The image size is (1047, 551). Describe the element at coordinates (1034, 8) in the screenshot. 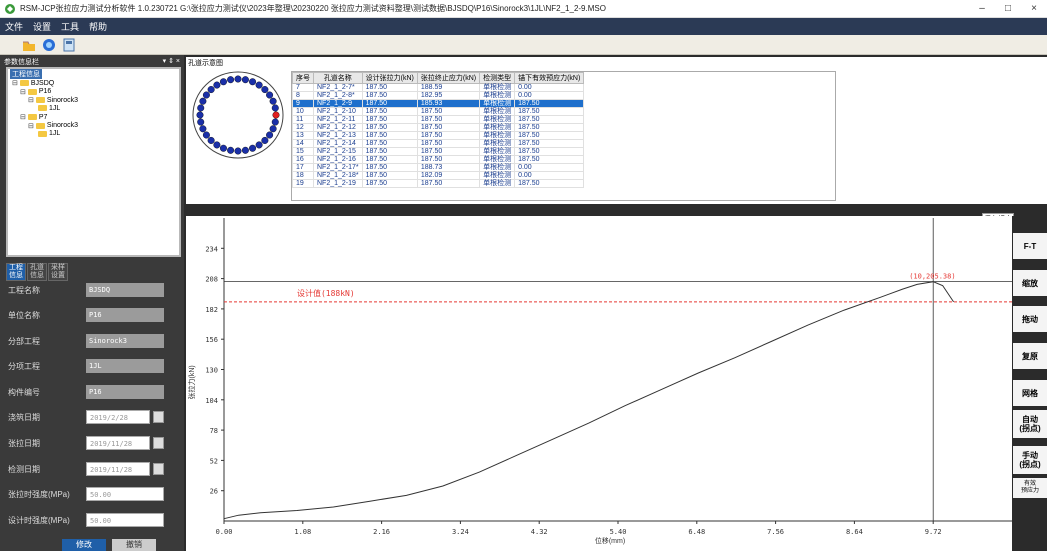

I see `close-button: ×` at that location.